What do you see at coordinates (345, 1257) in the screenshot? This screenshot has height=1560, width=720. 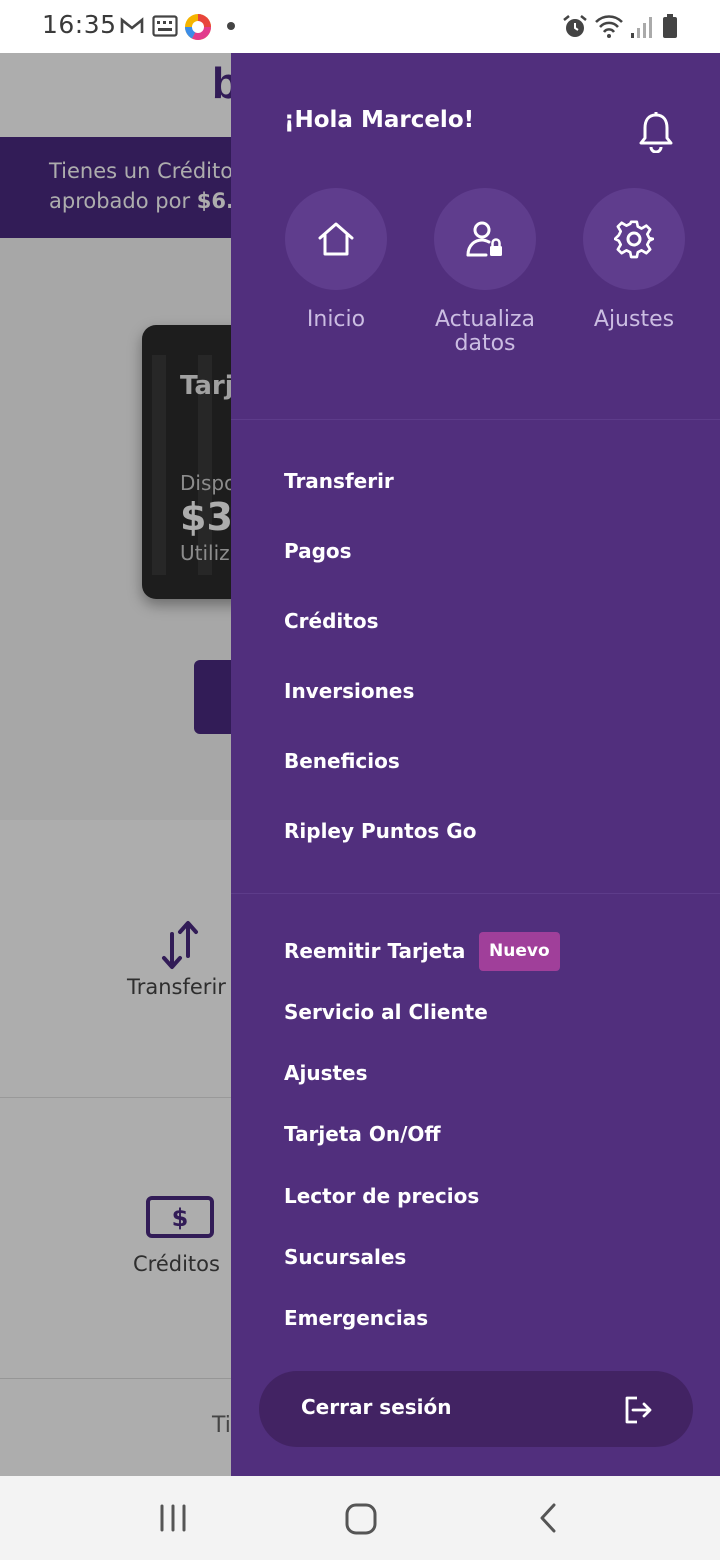 I see `menu-item-sucursales: Sucursales` at bounding box center [345, 1257].